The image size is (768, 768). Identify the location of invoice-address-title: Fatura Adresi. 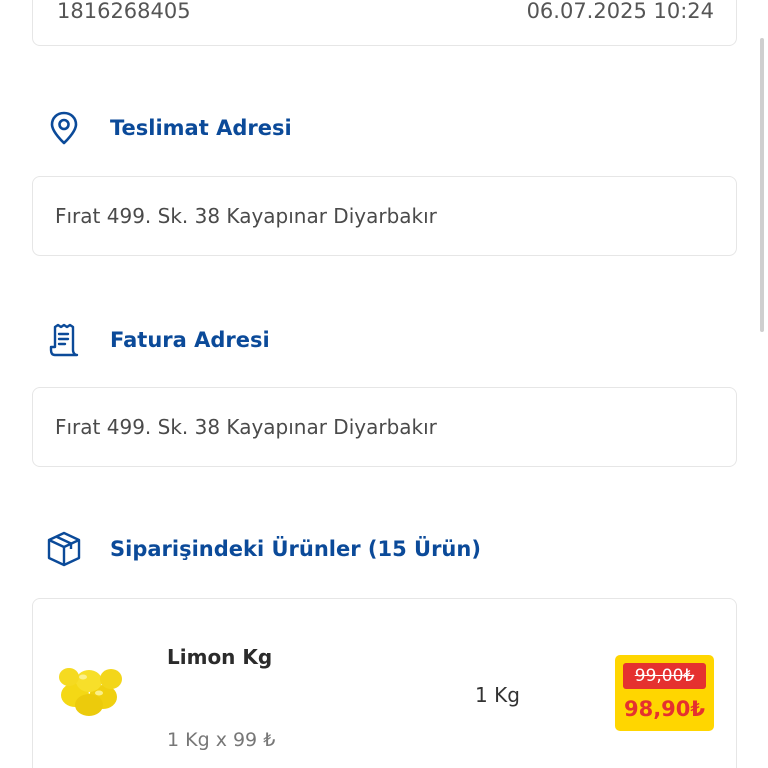
(190, 340).